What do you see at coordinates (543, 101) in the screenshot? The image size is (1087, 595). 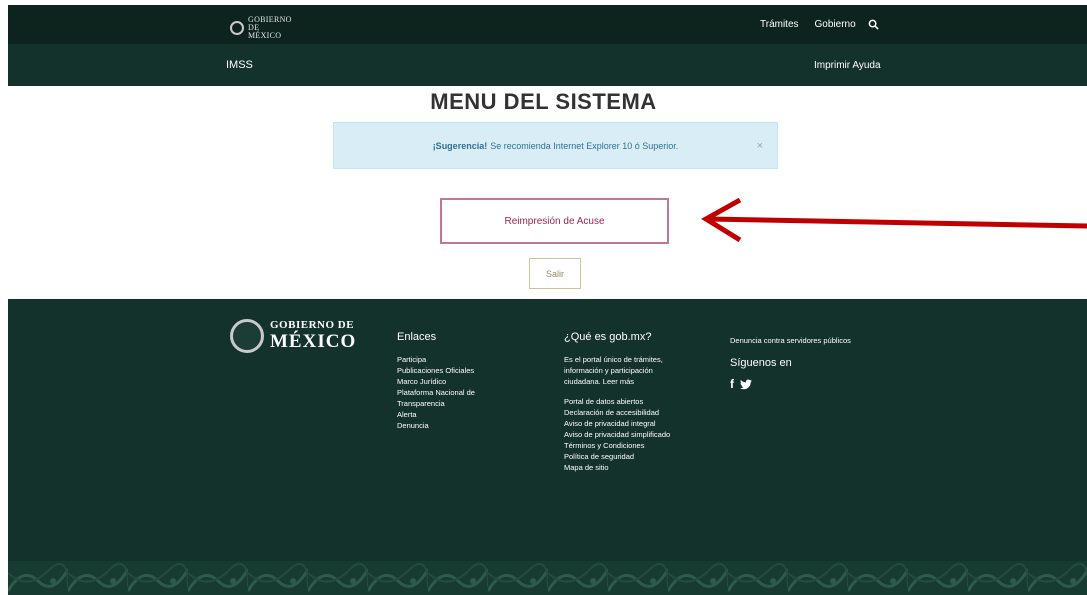 I see `page-title: MENU DEL SISTEMA` at bounding box center [543, 101].